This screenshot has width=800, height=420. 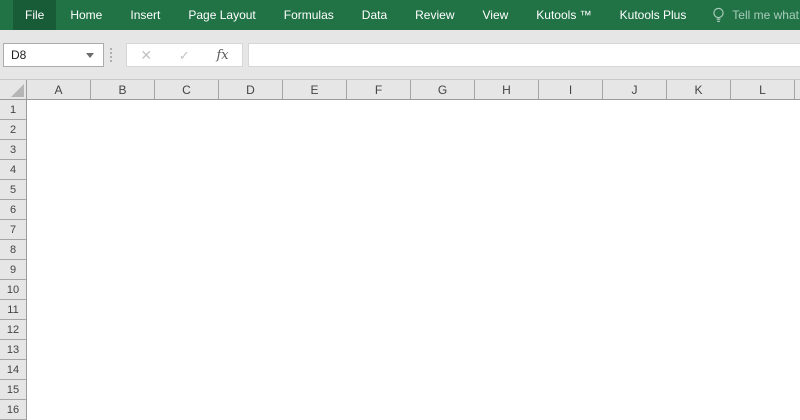 I want to click on ribbon-tab: Home, so click(x=86, y=15).